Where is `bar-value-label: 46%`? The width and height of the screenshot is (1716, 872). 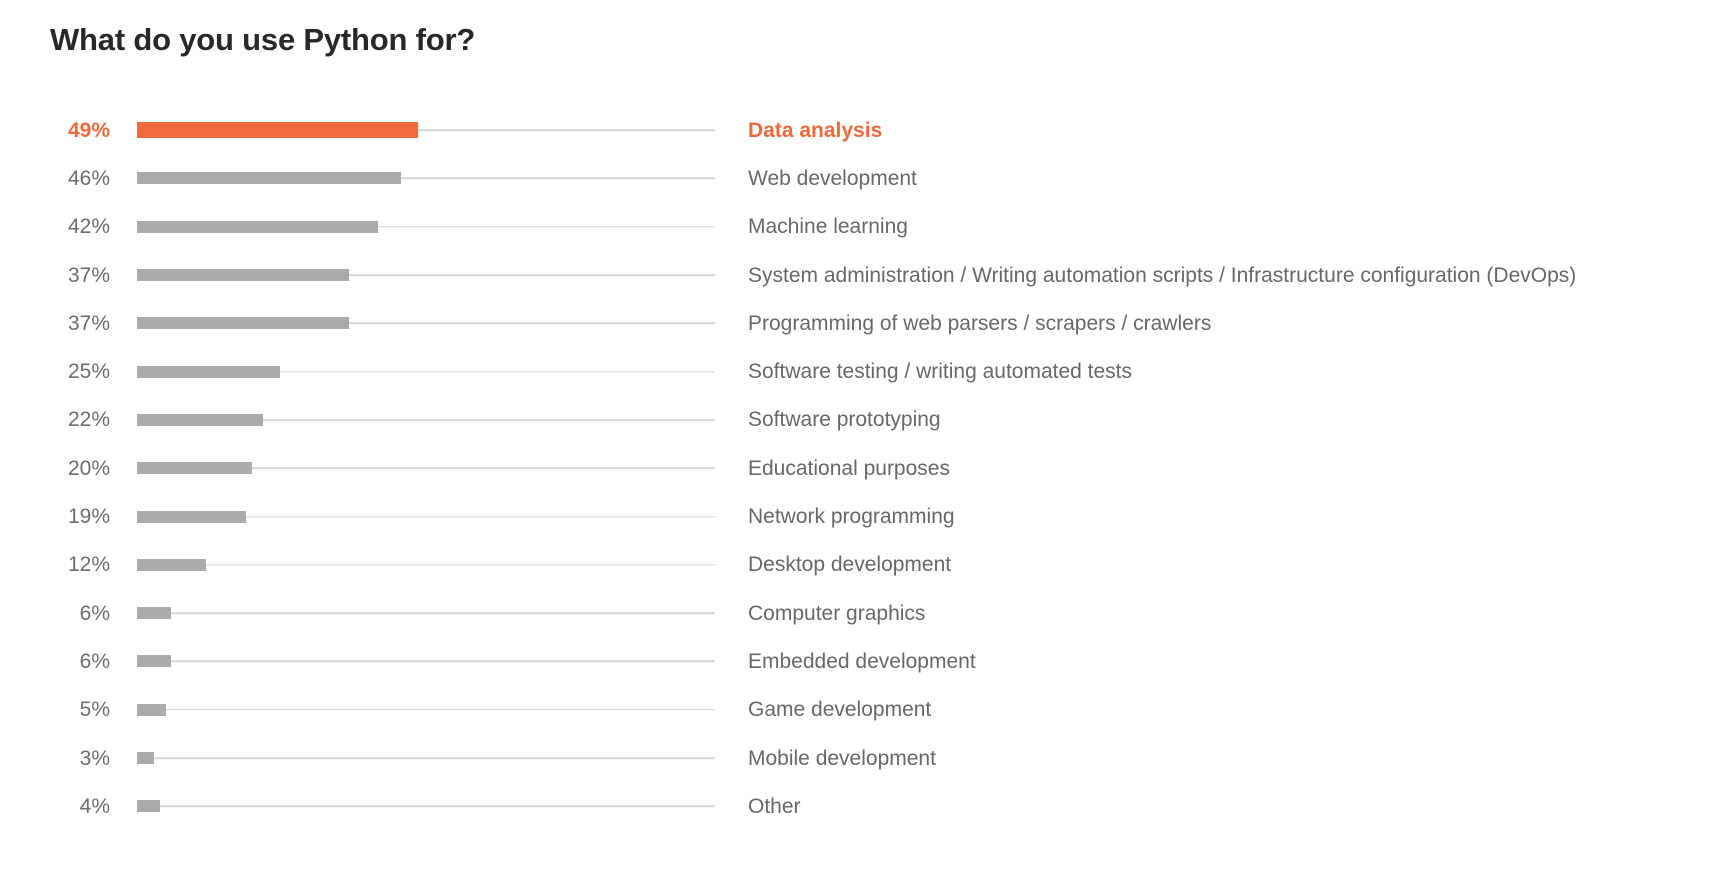 bar-value-label: 46% is located at coordinates (88, 178).